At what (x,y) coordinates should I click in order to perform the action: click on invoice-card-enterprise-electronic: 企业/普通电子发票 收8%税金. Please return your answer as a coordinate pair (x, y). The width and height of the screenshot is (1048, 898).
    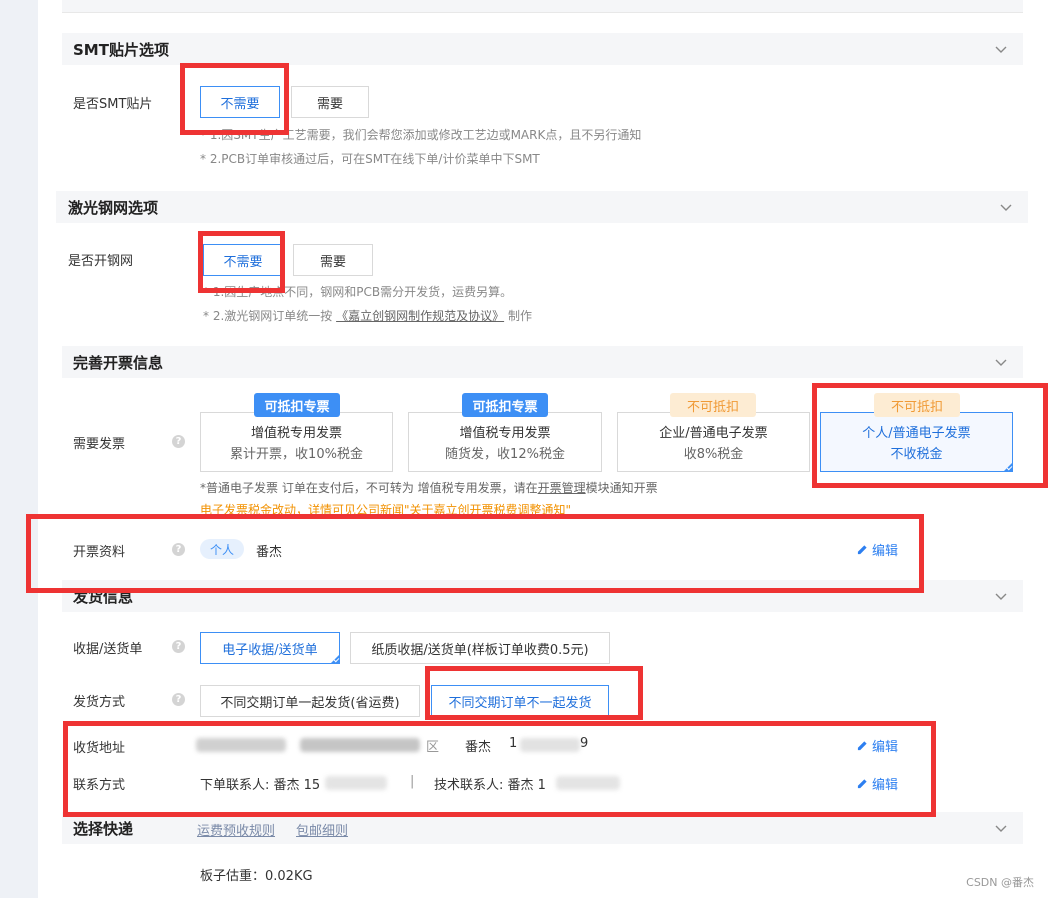
    Looking at the image, I should click on (713, 442).